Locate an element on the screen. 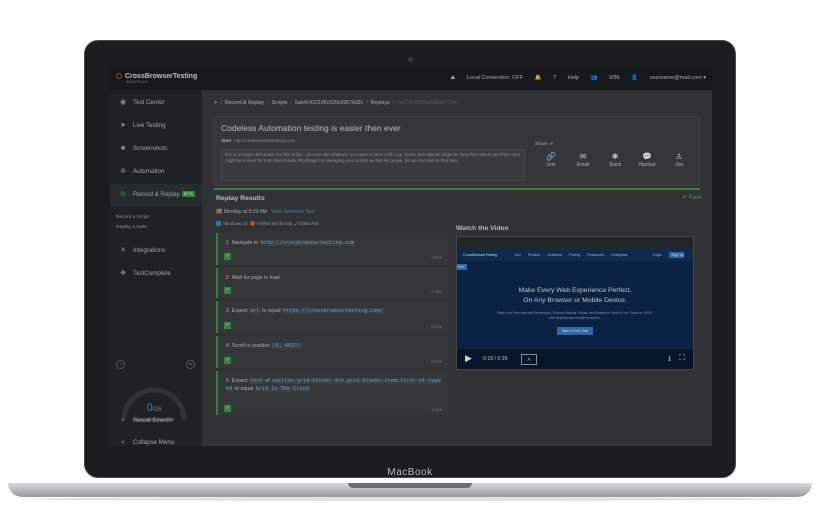 The image size is (820, 512). camera-icon is located at coordinates (410, 59).